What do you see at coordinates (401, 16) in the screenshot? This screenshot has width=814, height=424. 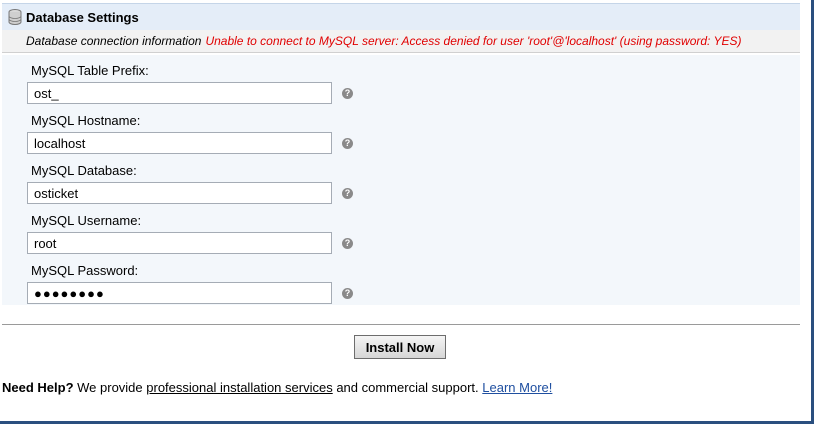 I see `section-header: Database Settings` at bounding box center [401, 16].